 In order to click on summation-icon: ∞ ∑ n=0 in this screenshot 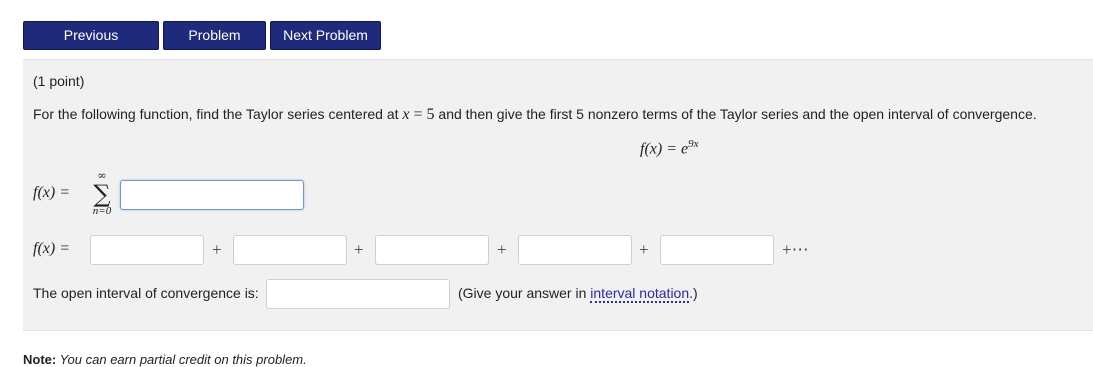, I will do `click(102, 193)`.